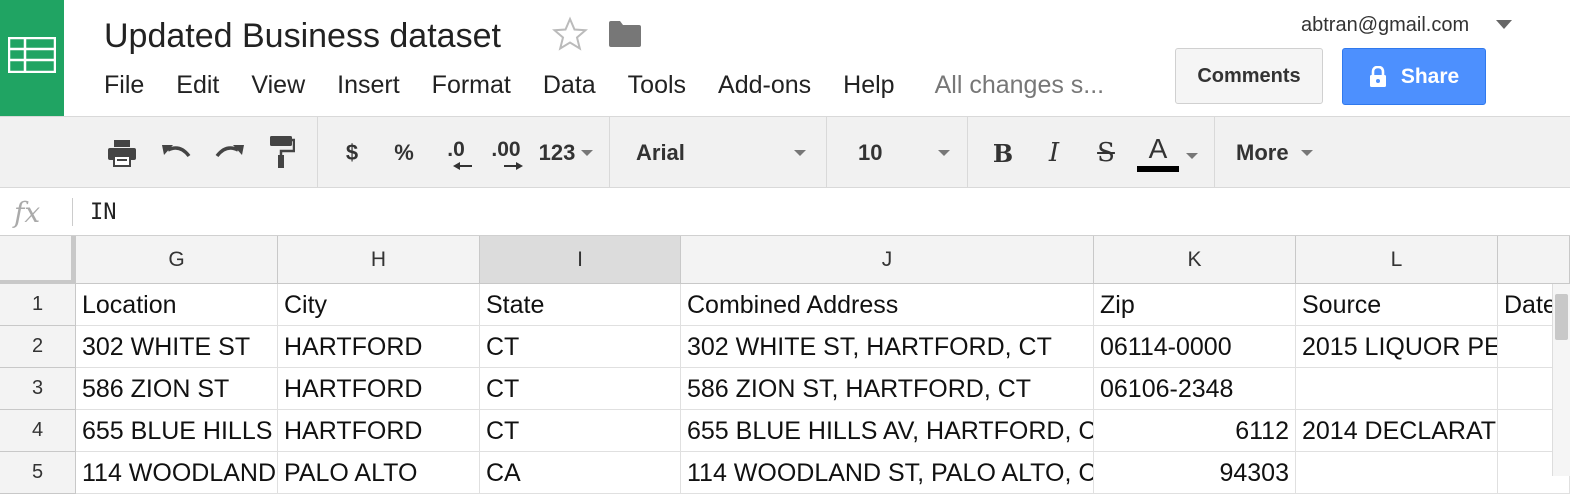 The height and width of the screenshot is (494, 1570). Describe the element at coordinates (278, 85) in the screenshot. I see `menu-view: View` at that location.